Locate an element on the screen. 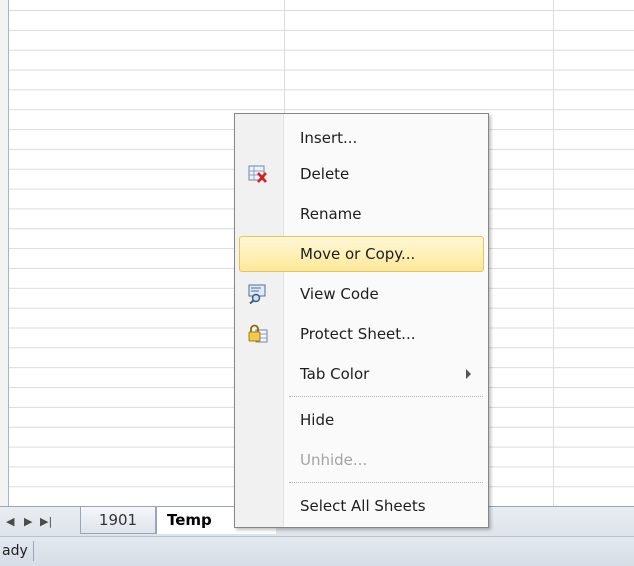 The width and height of the screenshot is (634, 566). column-gridline is located at coordinates (553, 253).